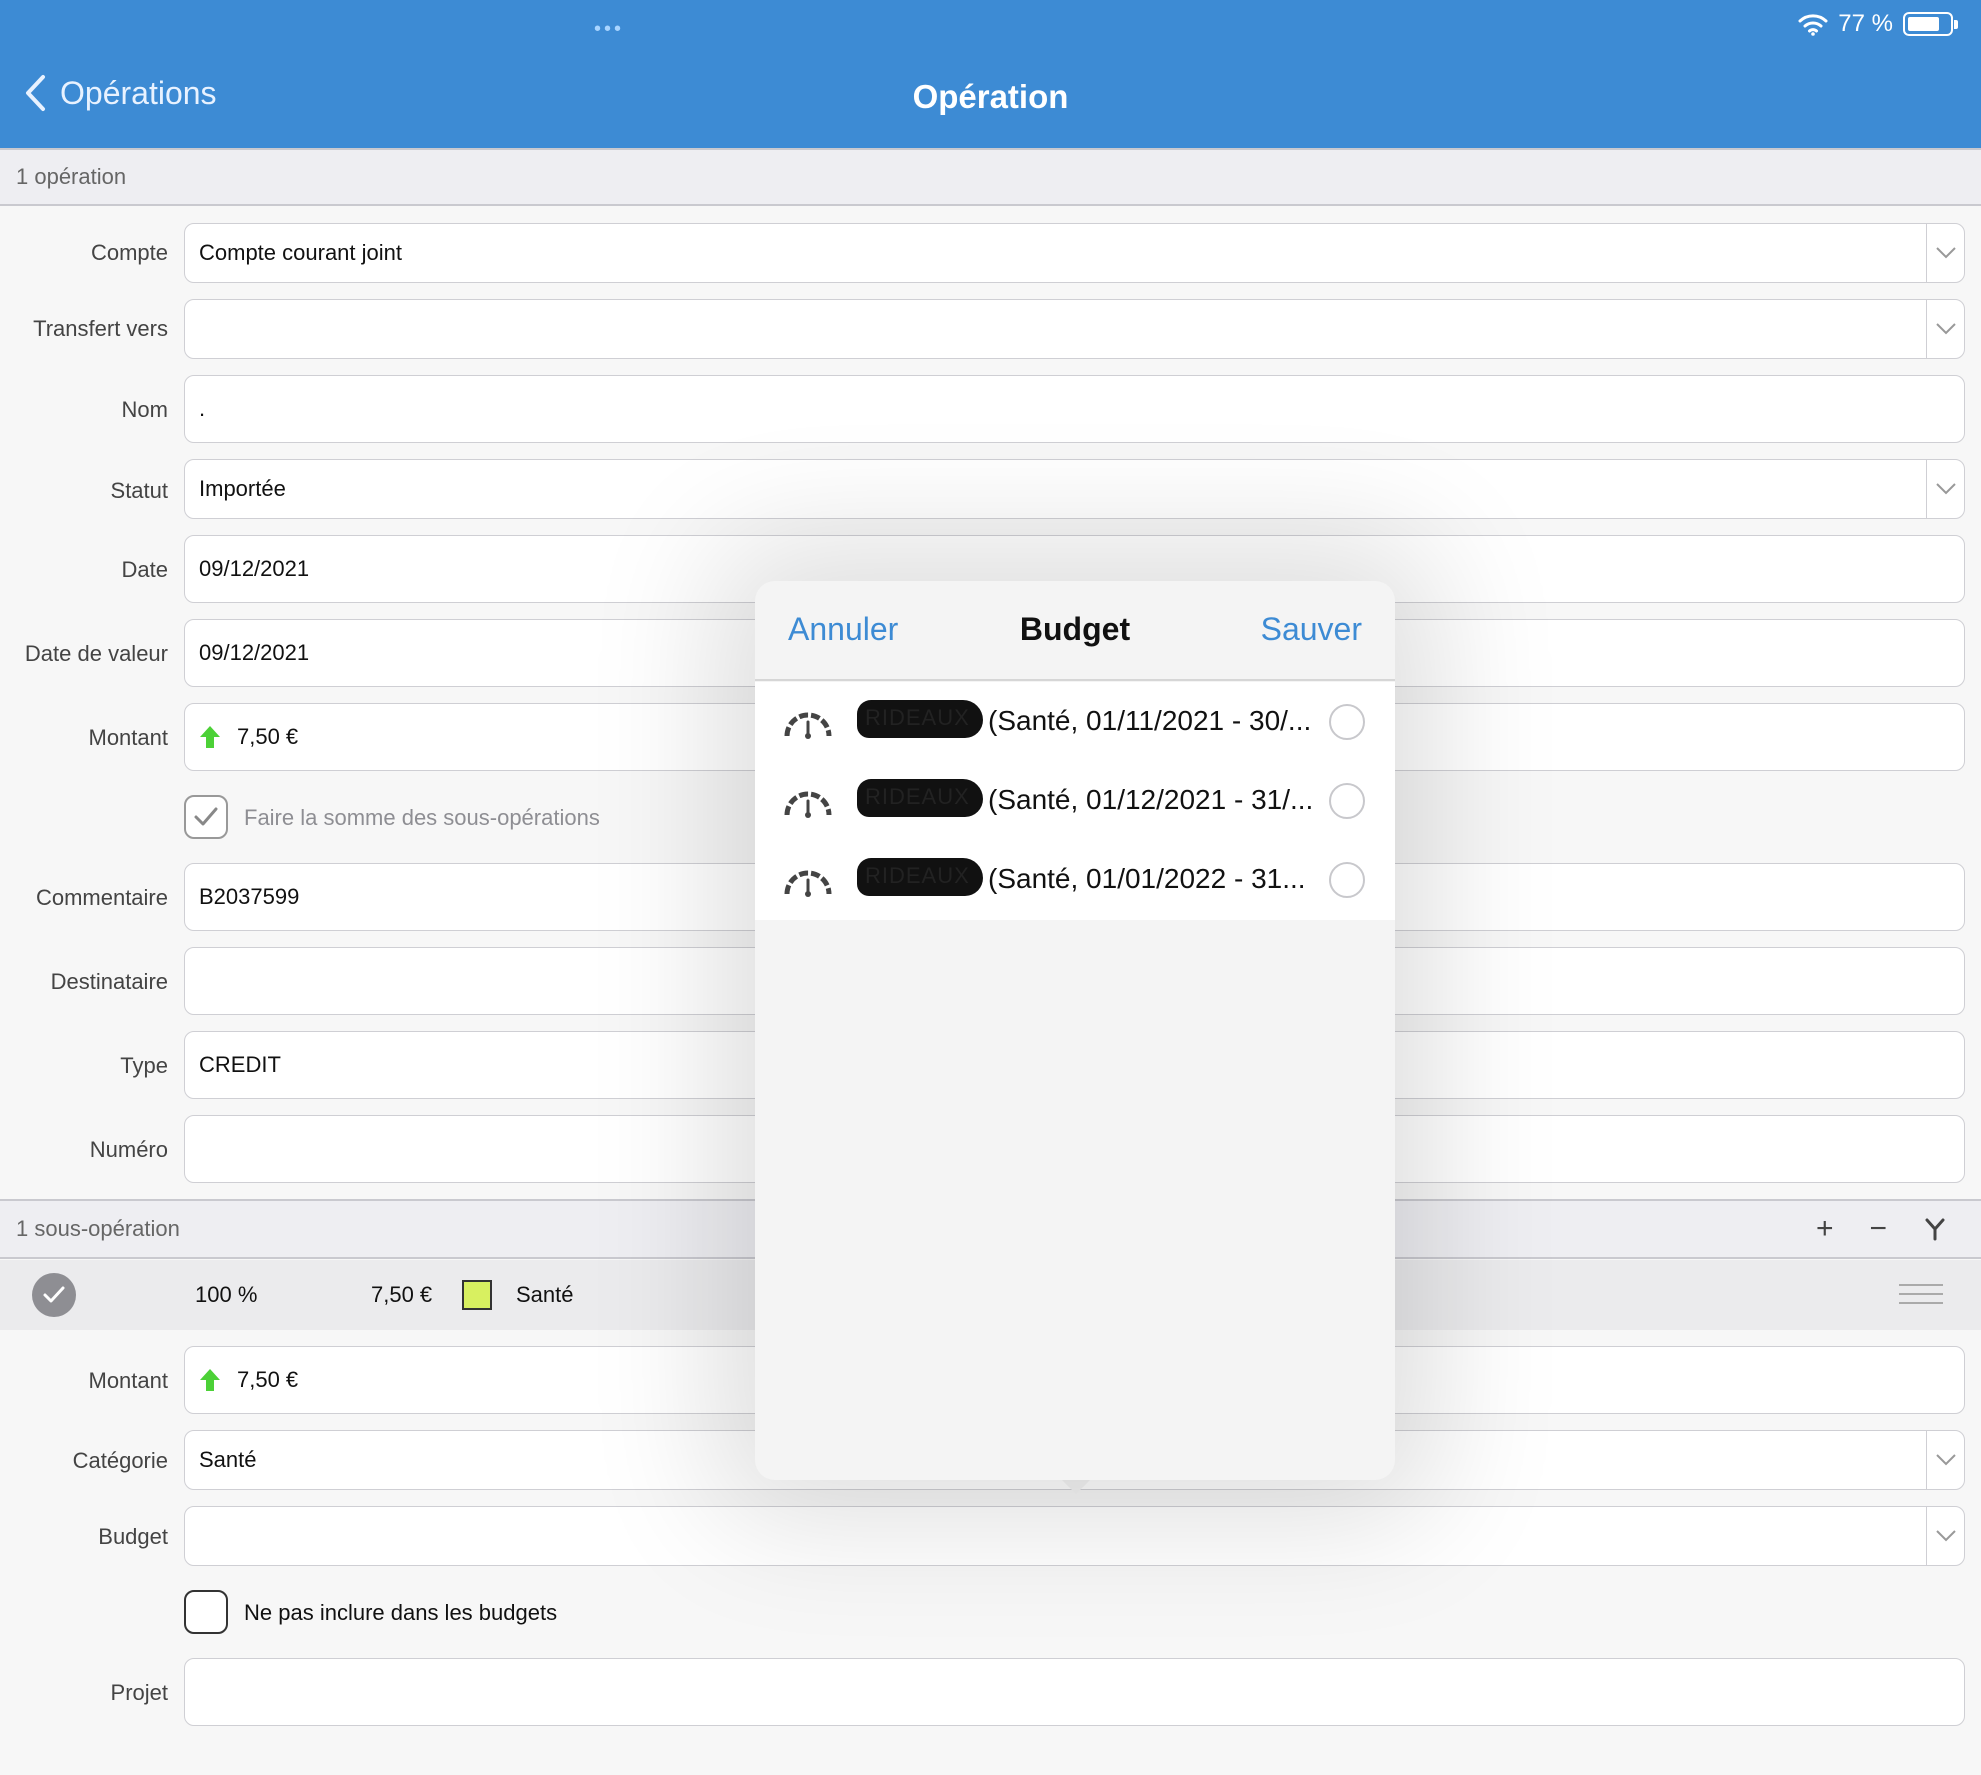  I want to click on nom-label: Nom, so click(144, 409).